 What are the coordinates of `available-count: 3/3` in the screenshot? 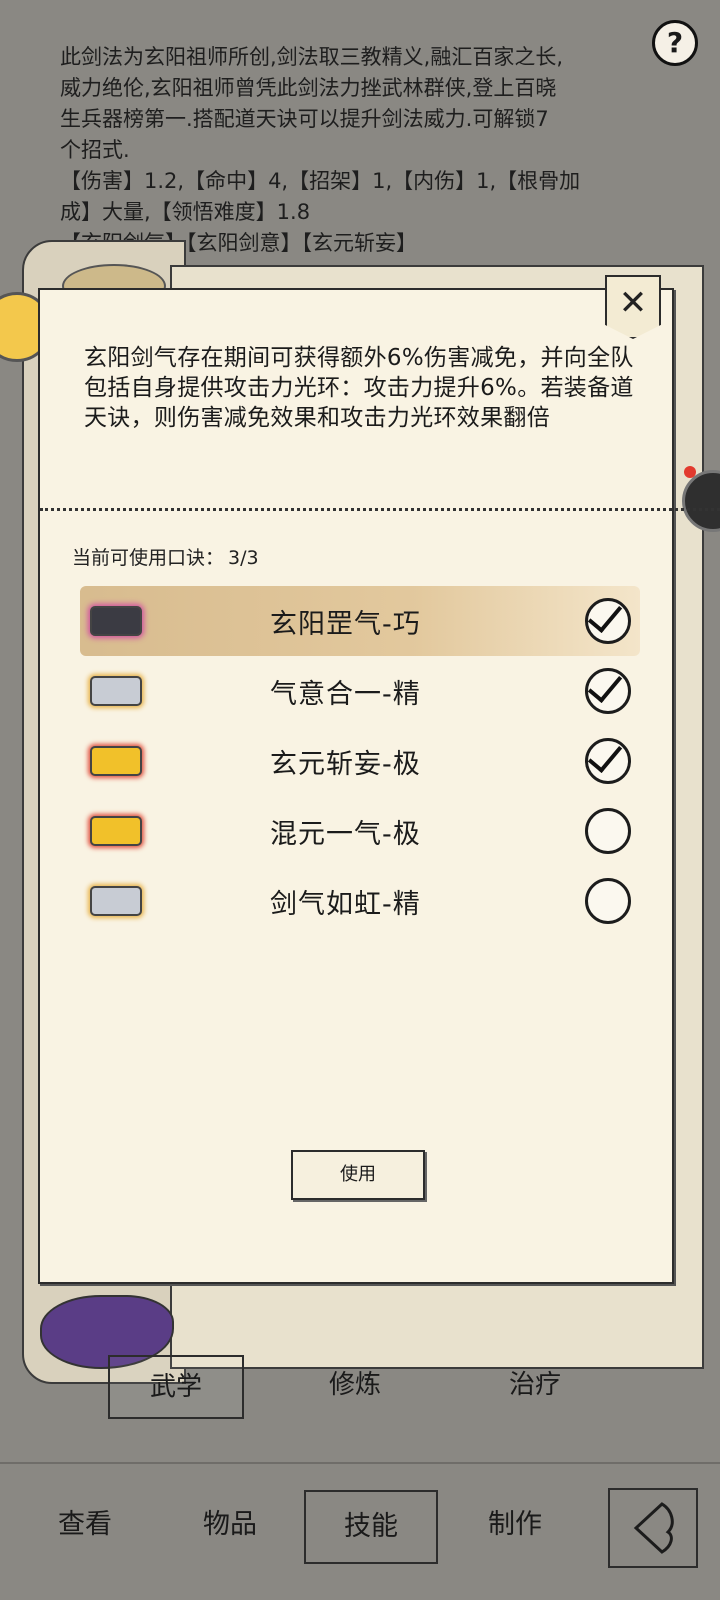 It's located at (243, 558).